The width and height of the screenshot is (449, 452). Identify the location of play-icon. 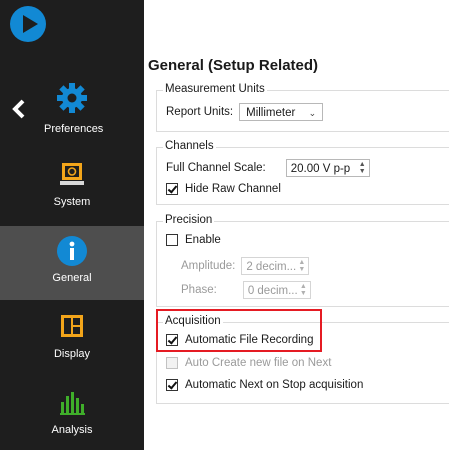
(30, 24).